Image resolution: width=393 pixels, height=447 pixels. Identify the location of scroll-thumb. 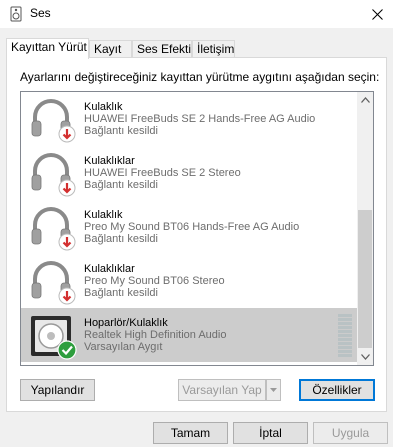
(365, 279).